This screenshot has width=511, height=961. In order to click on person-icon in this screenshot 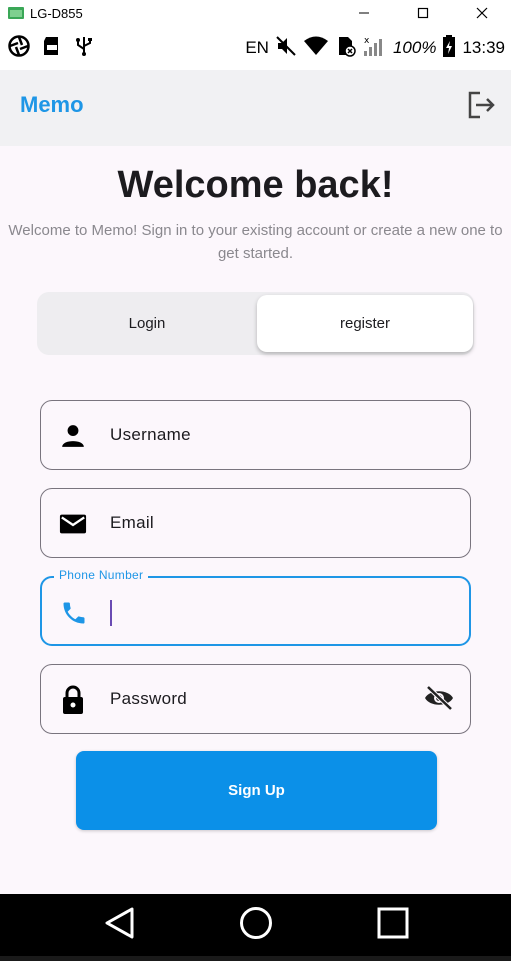, I will do `click(73, 436)`.